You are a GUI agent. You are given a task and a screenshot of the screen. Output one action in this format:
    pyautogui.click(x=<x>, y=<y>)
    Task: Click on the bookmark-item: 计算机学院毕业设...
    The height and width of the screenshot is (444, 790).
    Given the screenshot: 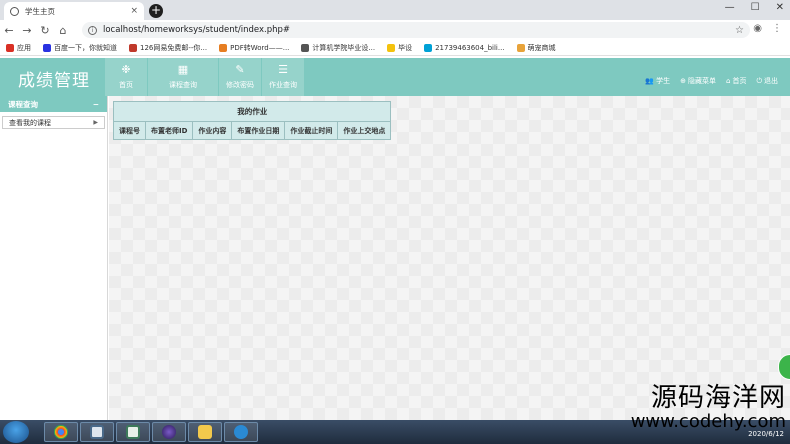 What is the action you would take?
    pyautogui.click(x=338, y=48)
    